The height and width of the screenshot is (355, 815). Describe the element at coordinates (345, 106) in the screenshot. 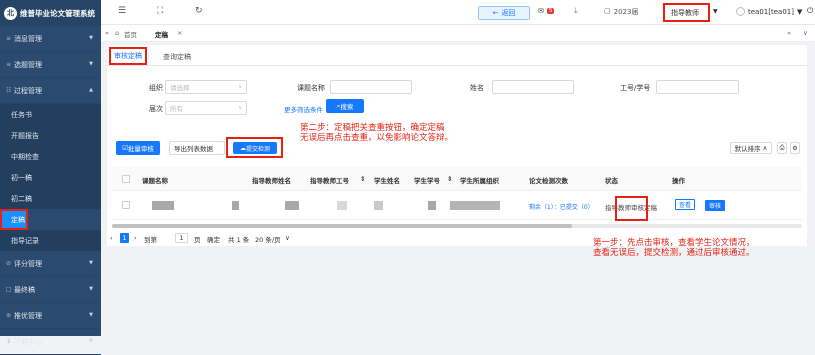

I see `search-button: ⌕ 搜索` at that location.